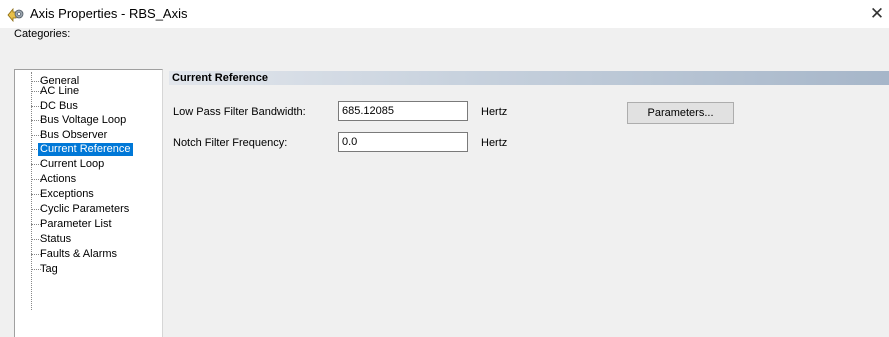  Describe the element at coordinates (494, 143) in the screenshot. I see `notch-filter-unit: Hertz` at that location.